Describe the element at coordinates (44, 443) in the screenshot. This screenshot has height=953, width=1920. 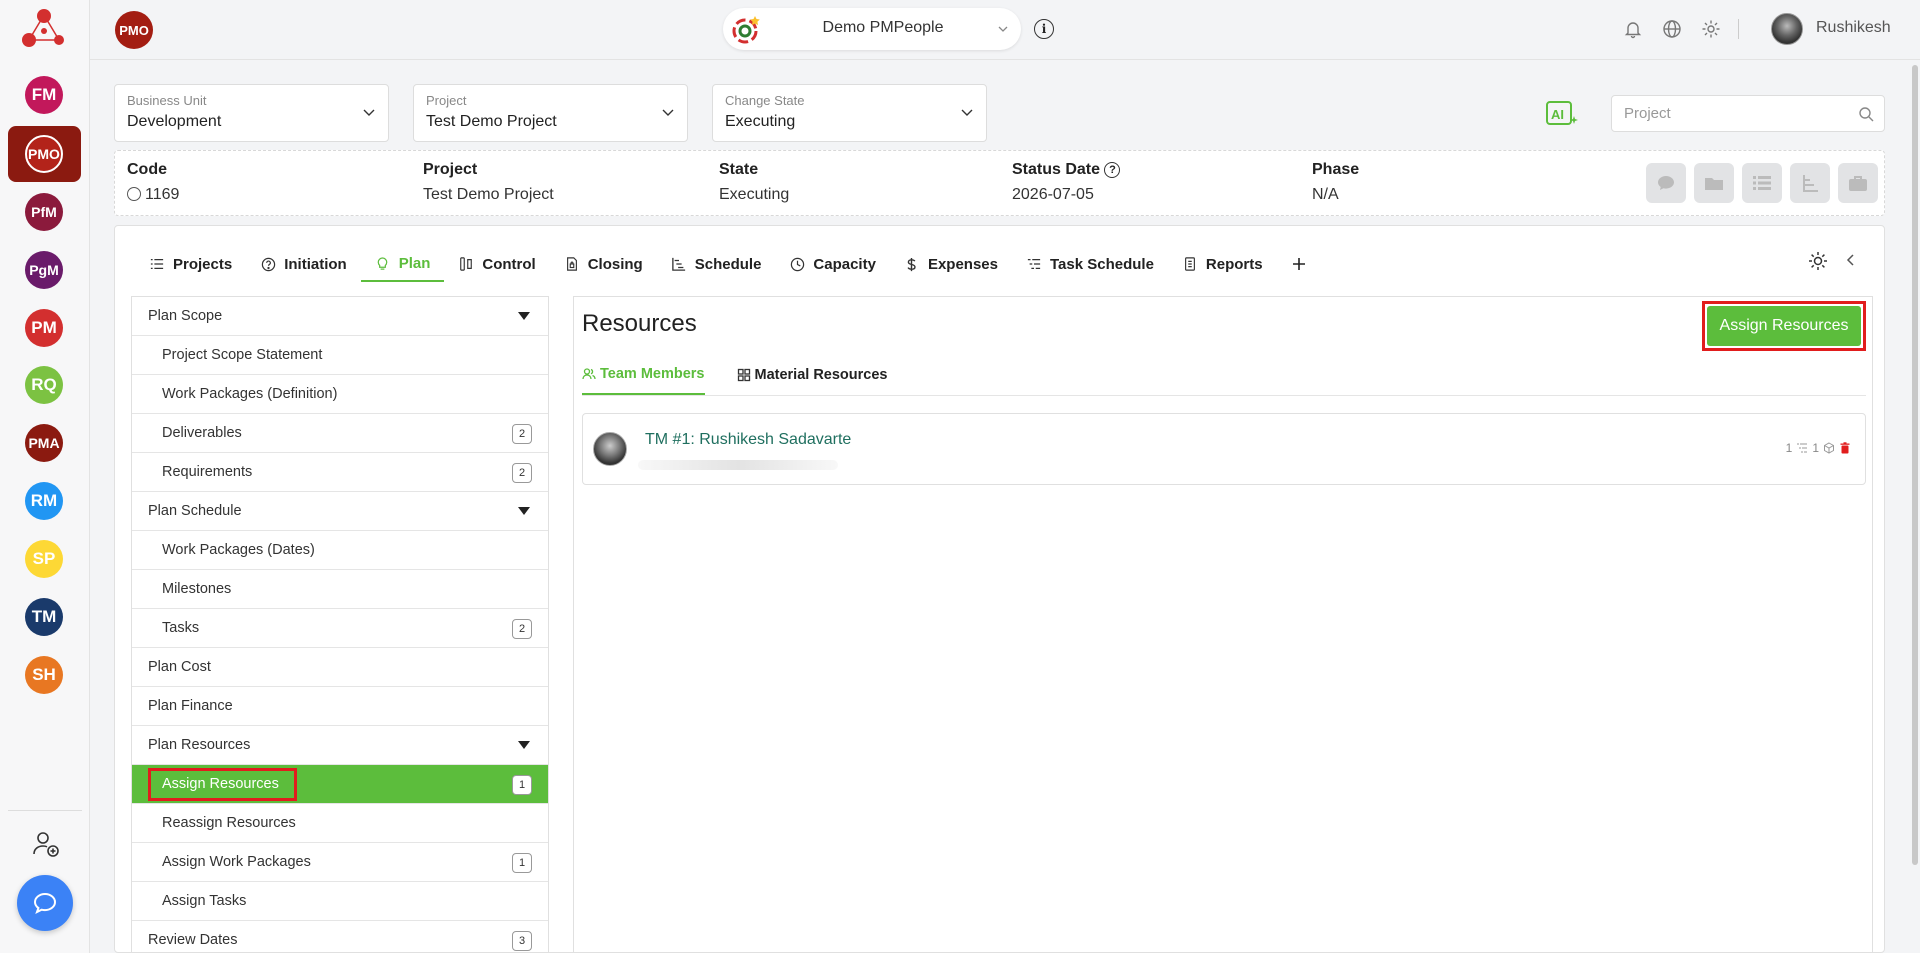
I see `rail-item-pma: PMA` at that location.